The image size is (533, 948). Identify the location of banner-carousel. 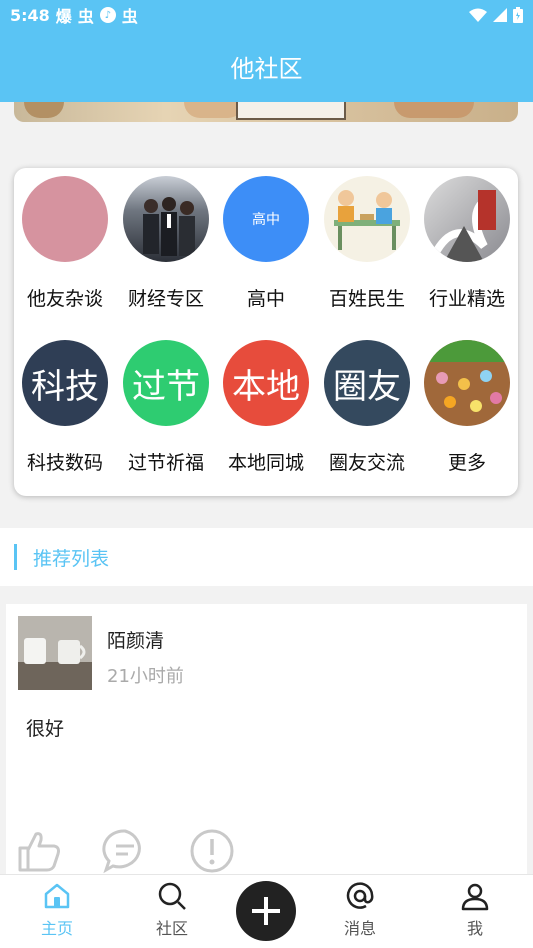
(266, 112).